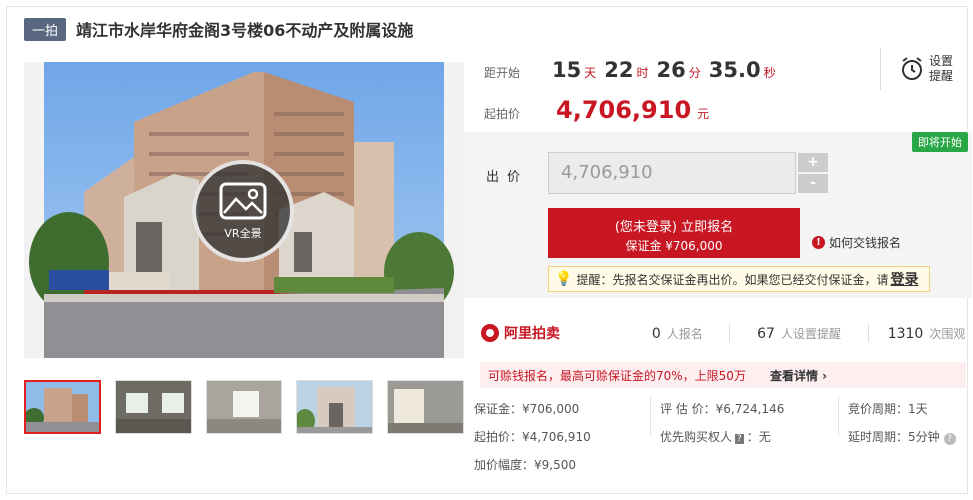 The image size is (973, 500). What do you see at coordinates (813, 183) in the screenshot?
I see `bid-decrease-button: -` at bounding box center [813, 183].